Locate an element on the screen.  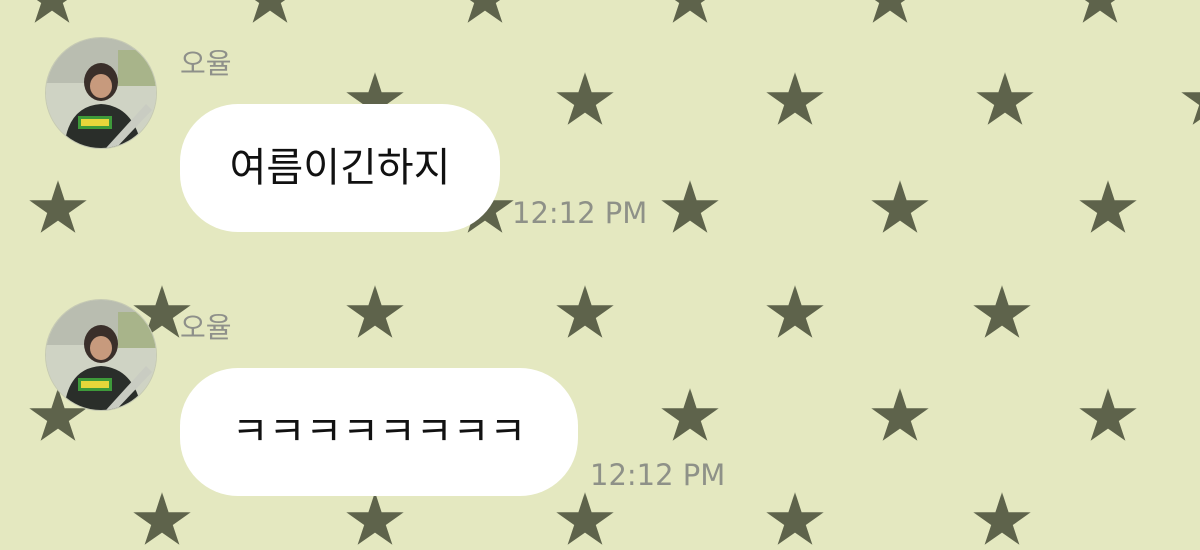
message-bubble: 여름이긴하지 is located at coordinates (340, 168).